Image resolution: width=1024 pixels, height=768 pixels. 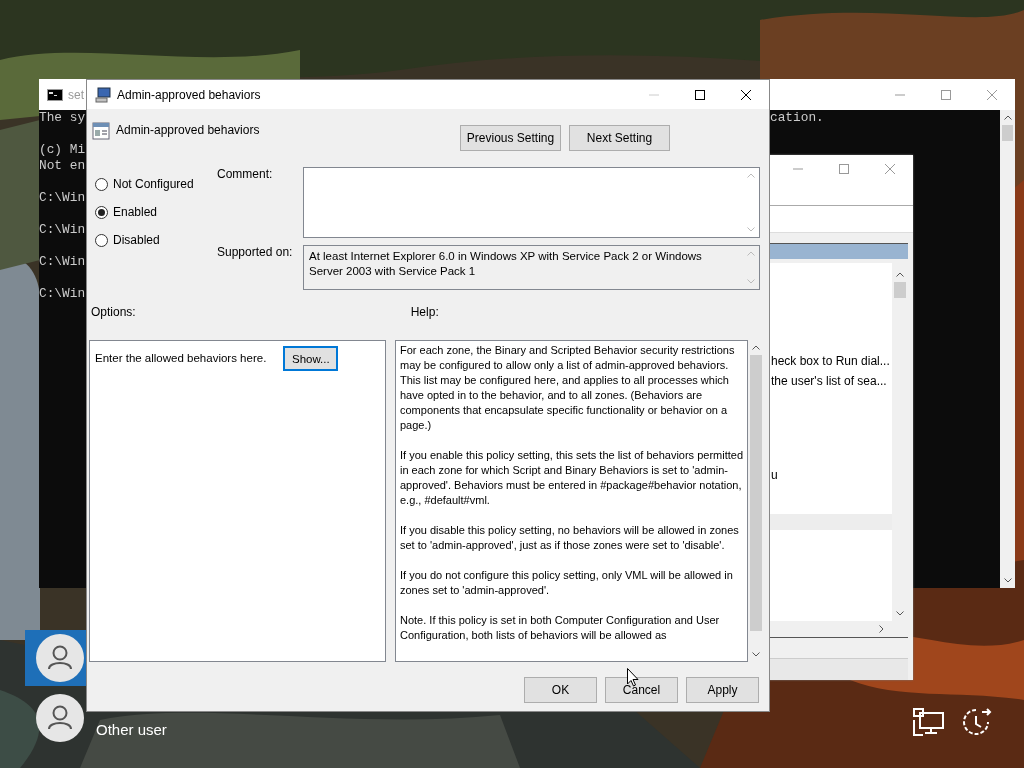 What do you see at coordinates (255, 252) in the screenshot?
I see `supported-on-label: Supported on:` at bounding box center [255, 252].